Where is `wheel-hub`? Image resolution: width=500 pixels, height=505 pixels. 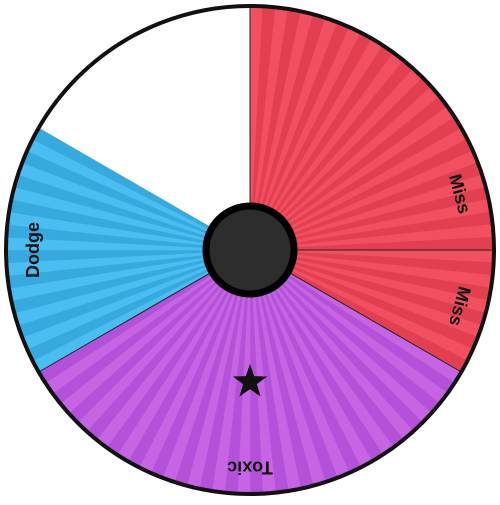 wheel-hub is located at coordinates (250, 250).